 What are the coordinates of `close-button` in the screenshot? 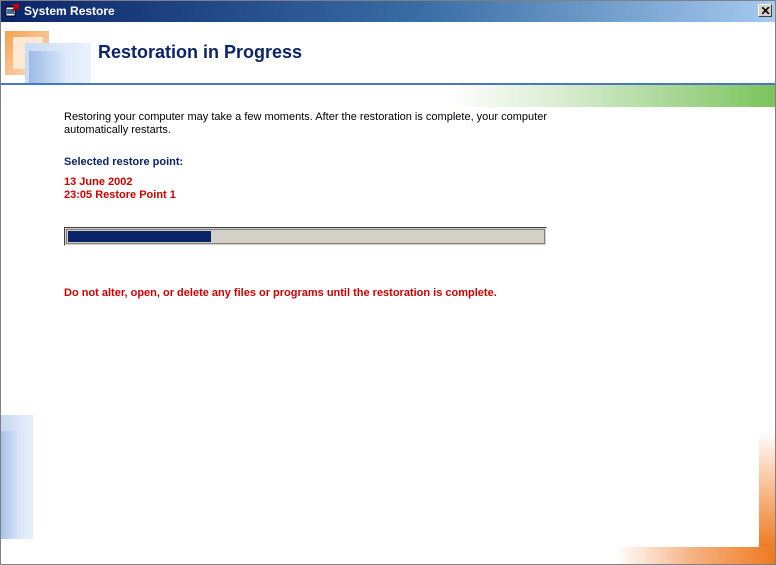 It's located at (765, 10).